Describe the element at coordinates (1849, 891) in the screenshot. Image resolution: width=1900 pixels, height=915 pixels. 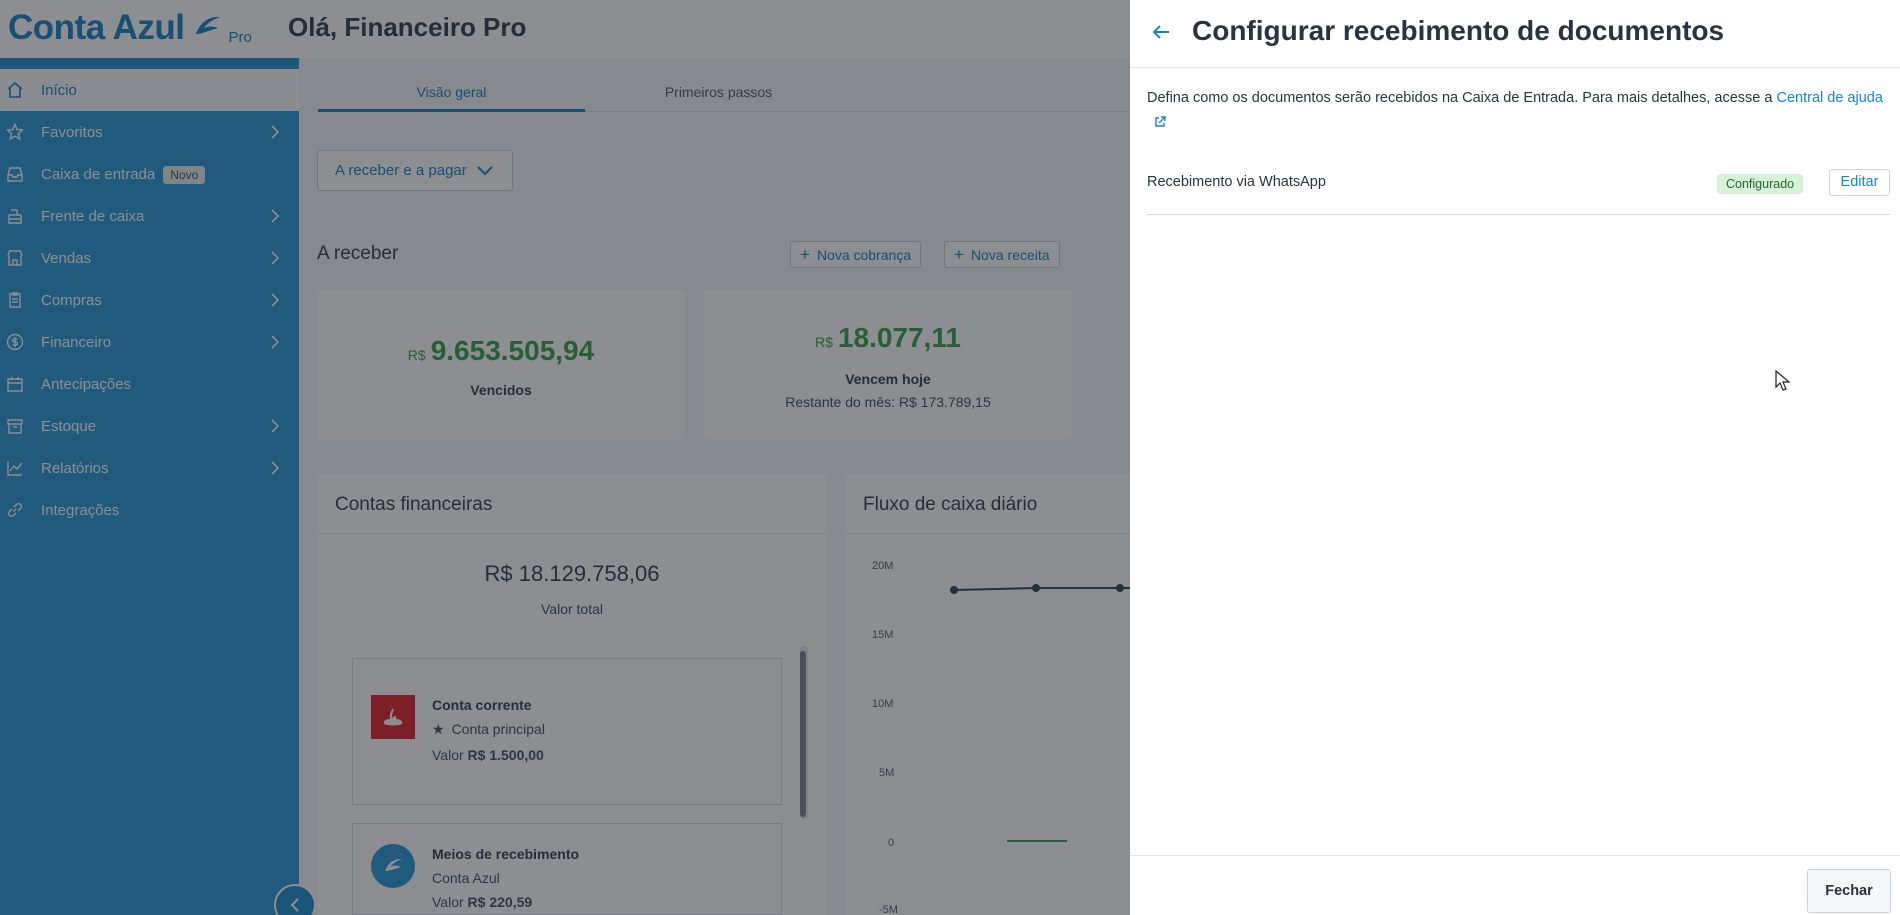
I see `close-button: Fechar` at that location.